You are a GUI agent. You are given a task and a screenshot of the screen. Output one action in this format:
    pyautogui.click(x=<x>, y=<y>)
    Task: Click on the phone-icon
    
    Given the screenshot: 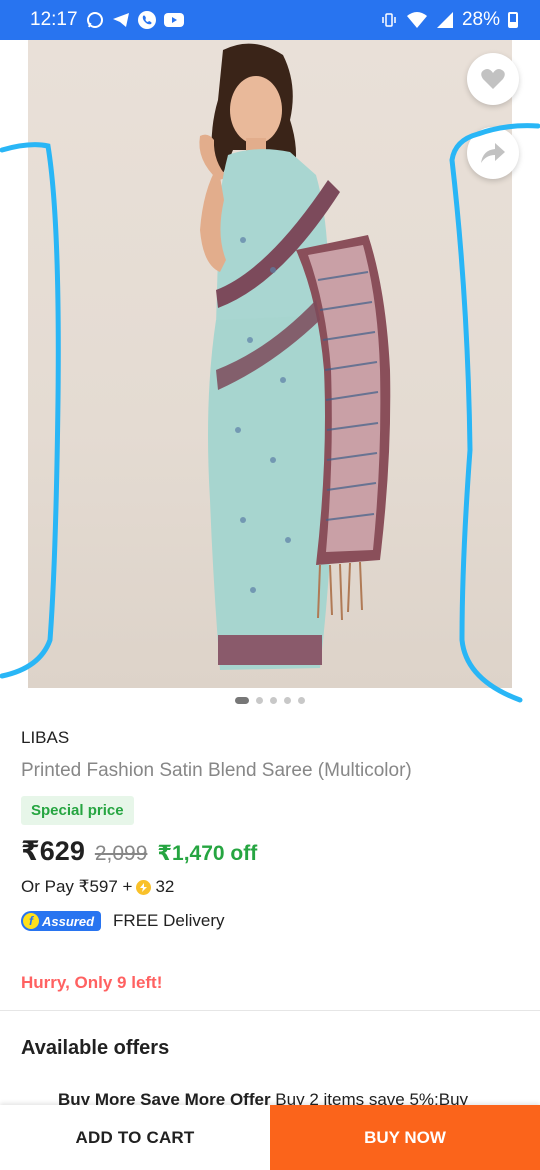 What is the action you would take?
    pyautogui.click(x=146, y=20)
    